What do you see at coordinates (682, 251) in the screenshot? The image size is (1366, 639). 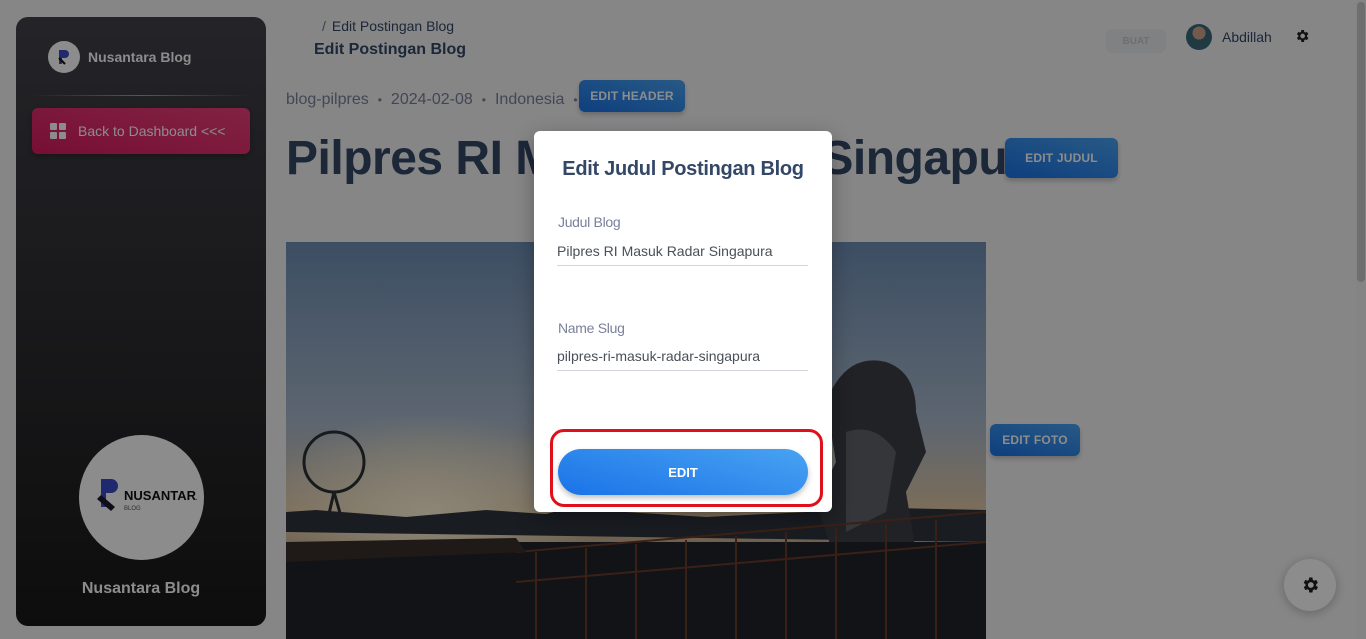 I see `judul-blog-input` at bounding box center [682, 251].